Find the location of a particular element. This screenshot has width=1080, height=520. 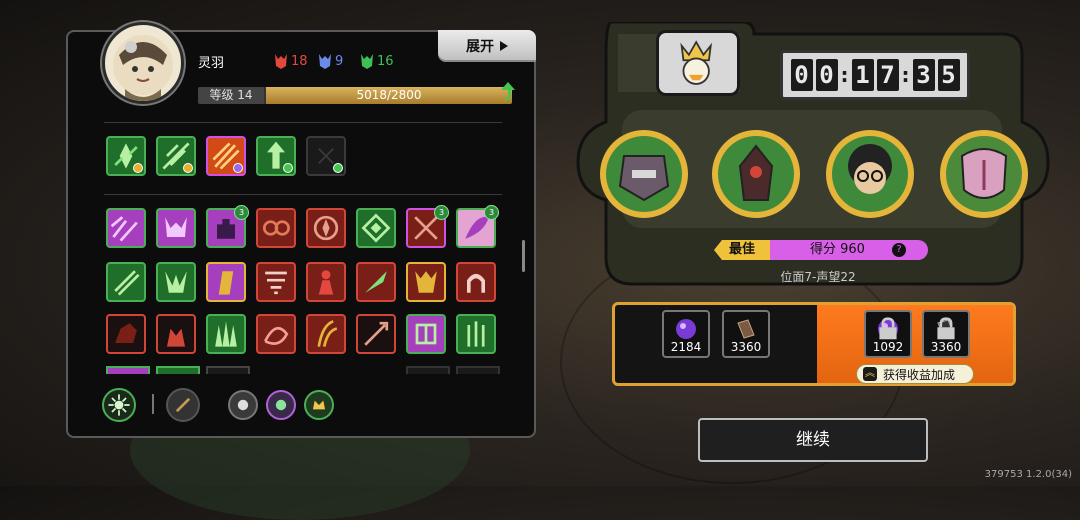

blue-mask-counter: 9 is located at coordinates (330, 61).